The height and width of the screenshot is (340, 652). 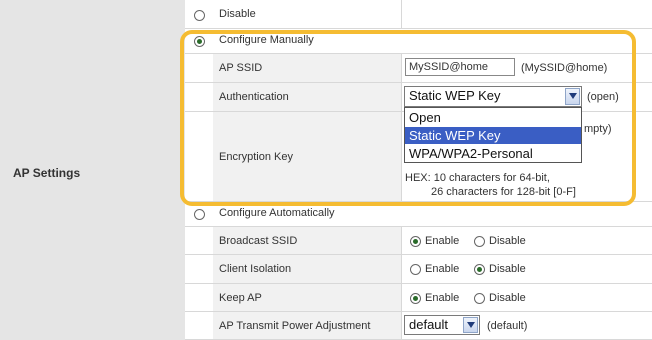 I want to click on disable-label: Disable, so click(x=237, y=14).